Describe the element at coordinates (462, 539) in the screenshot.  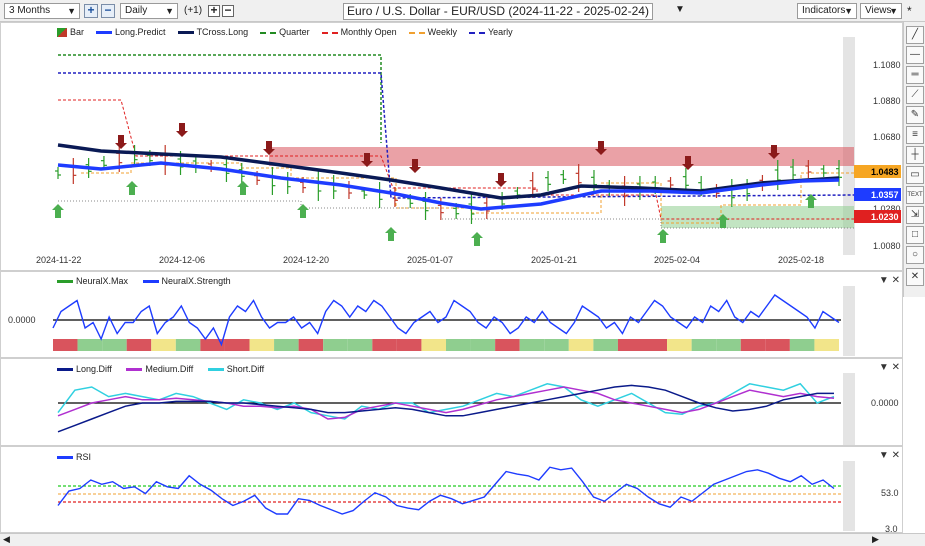
I see `horizontal-scrollbar: ◀ ▶` at that location.